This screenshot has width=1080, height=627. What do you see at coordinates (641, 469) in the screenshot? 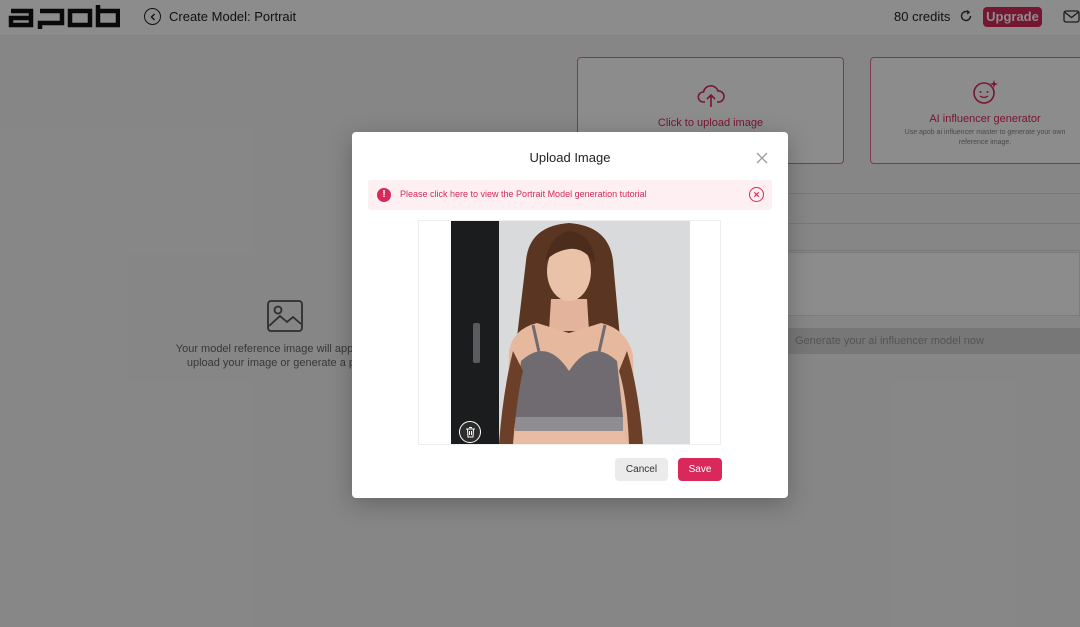
I see `cancel-button: Cancel` at bounding box center [641, 469].